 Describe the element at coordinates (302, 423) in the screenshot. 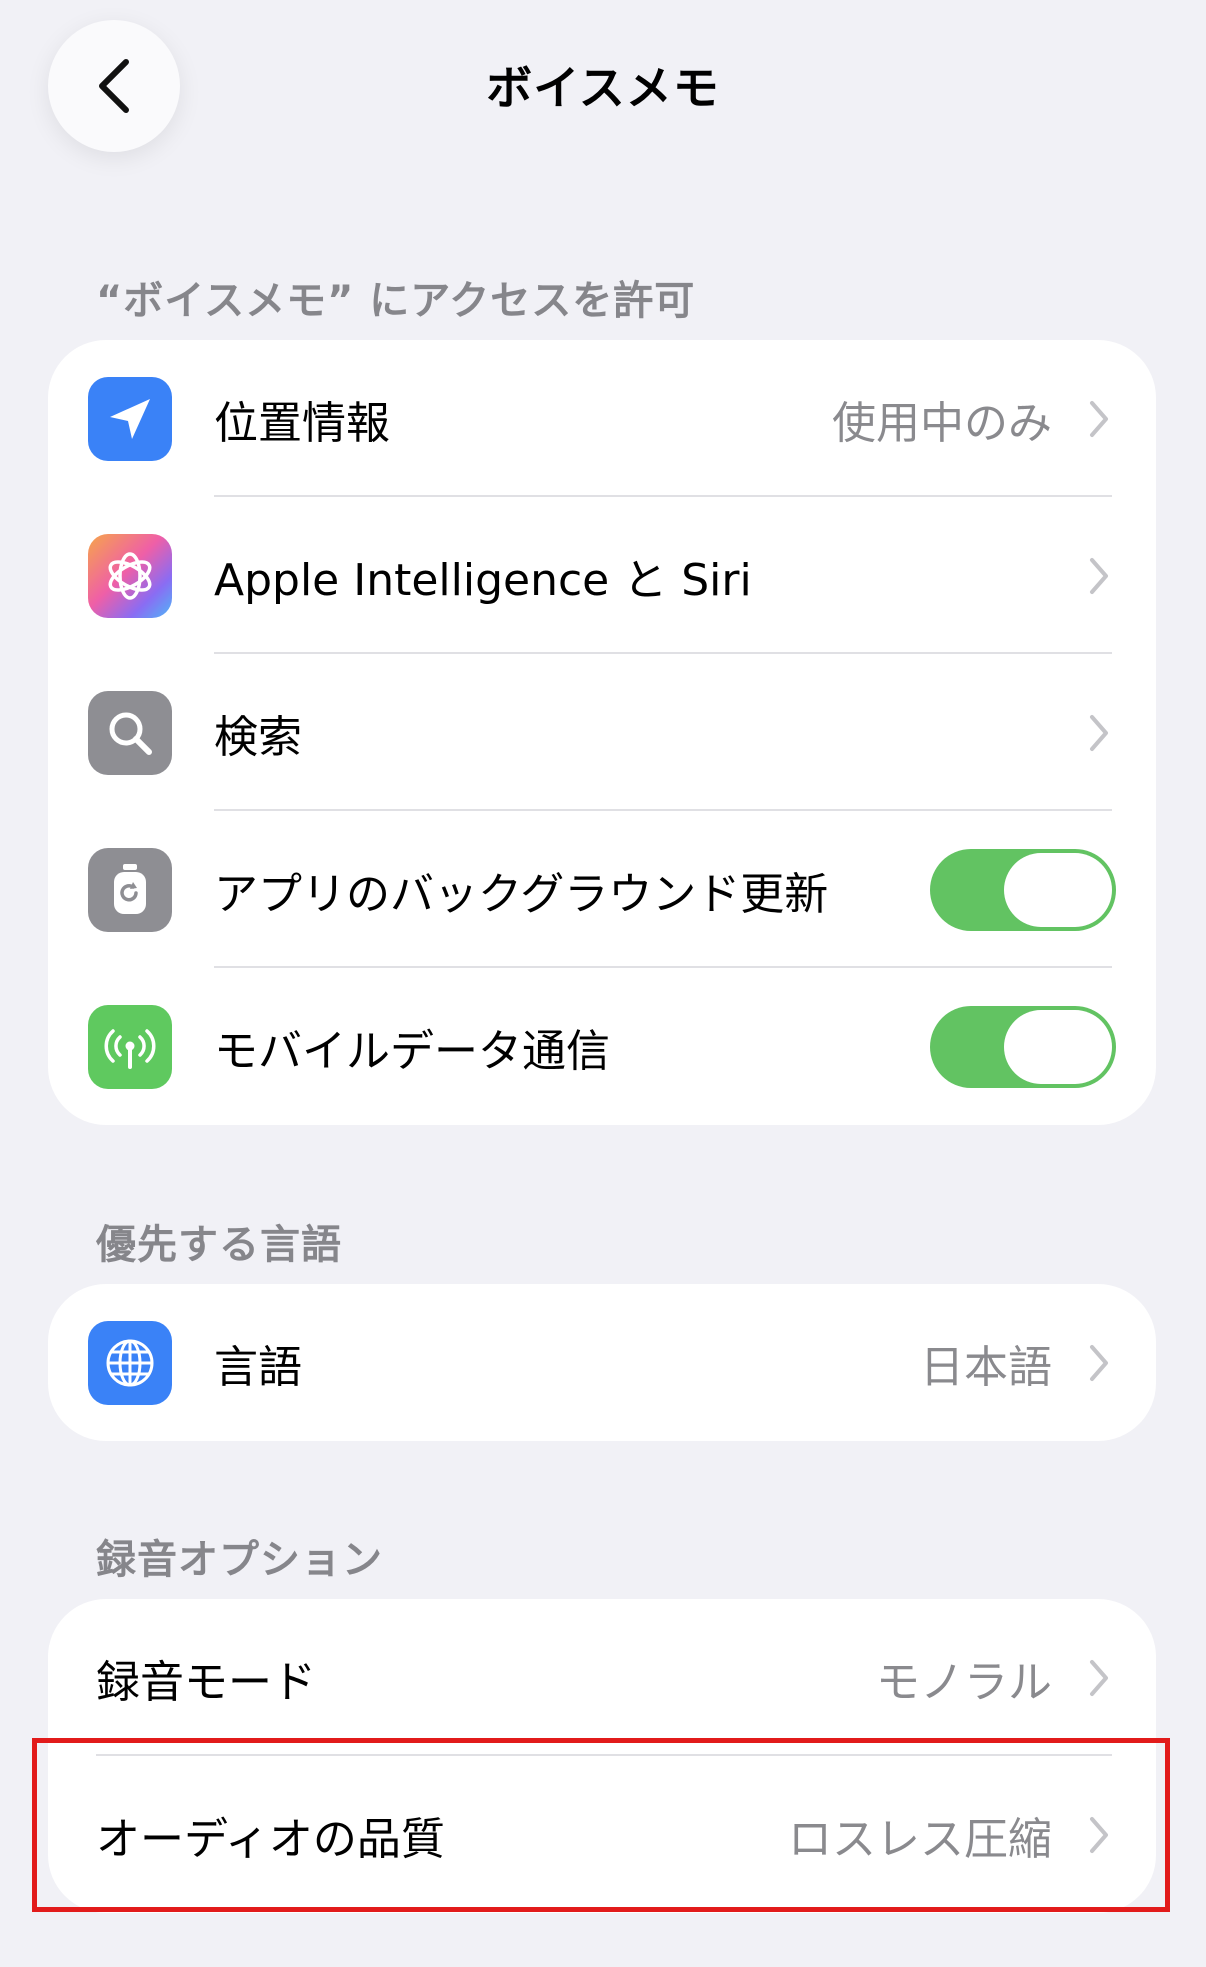

I see `row-label: 位置情報` at that location.